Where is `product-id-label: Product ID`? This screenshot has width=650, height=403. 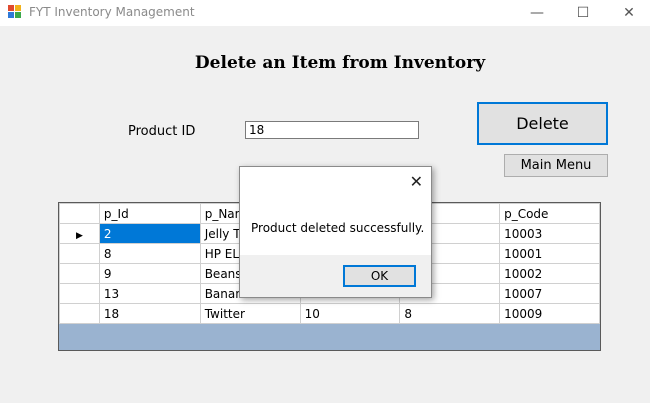
product-id-label: Product ID is located at coordinates (162, 131).